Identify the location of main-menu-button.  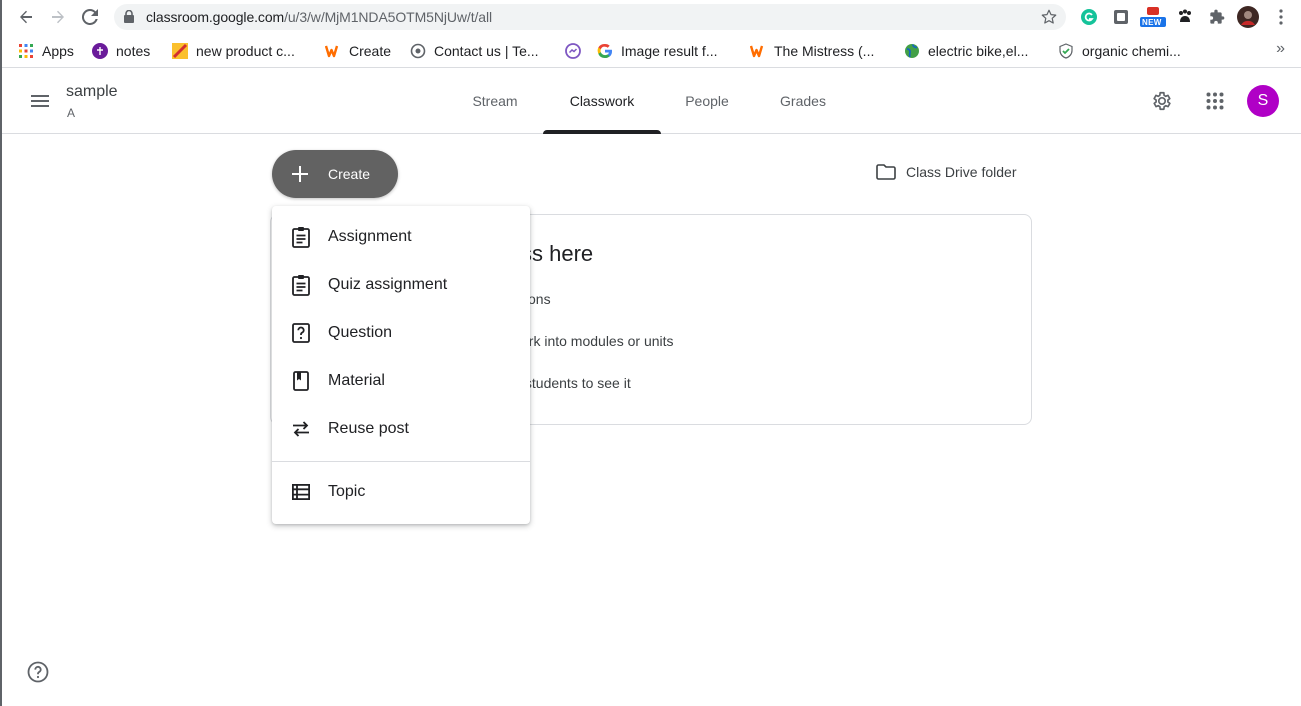
(40, 101).